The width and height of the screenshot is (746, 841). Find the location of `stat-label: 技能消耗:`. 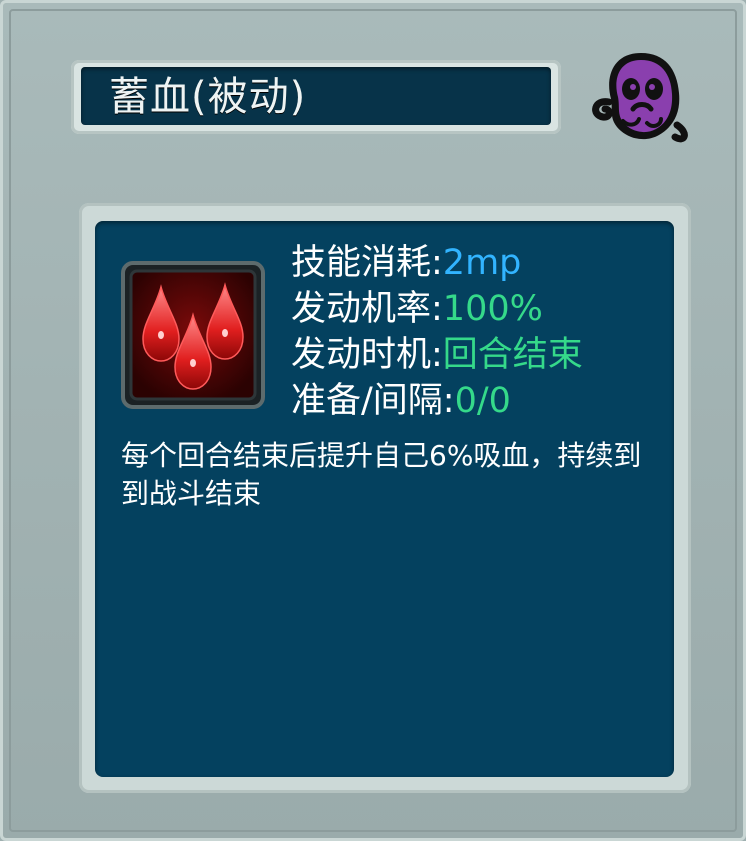

stat-label: 技能消耗: is located at coordinates (367, 263).